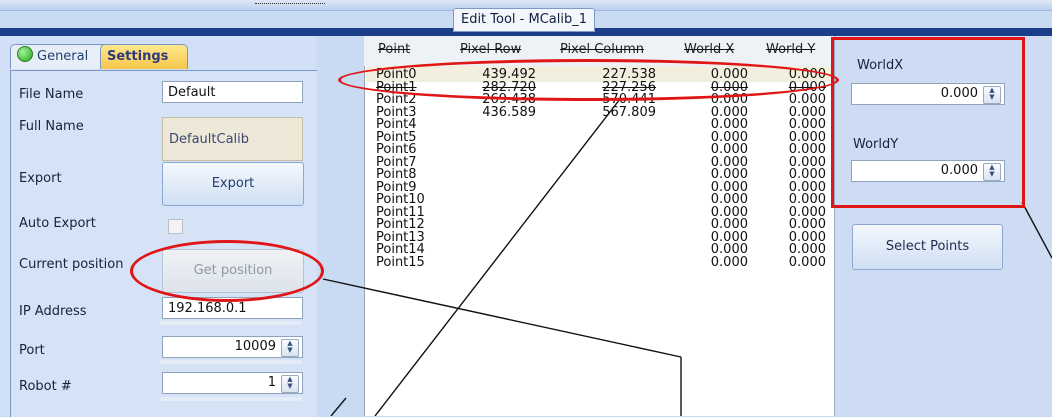  What do you see at coordinates (227, 271) in the screenshot?
I see `get-position-highlight` at bounding box center [227, 271].